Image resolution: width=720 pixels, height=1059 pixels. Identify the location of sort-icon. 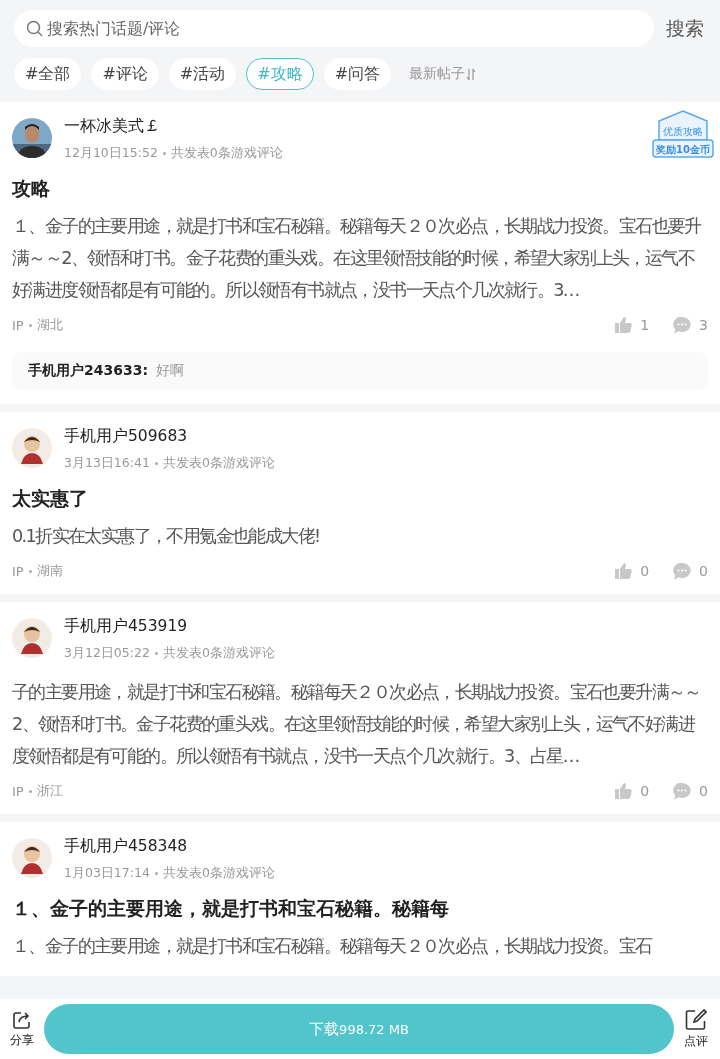
(471, 74).